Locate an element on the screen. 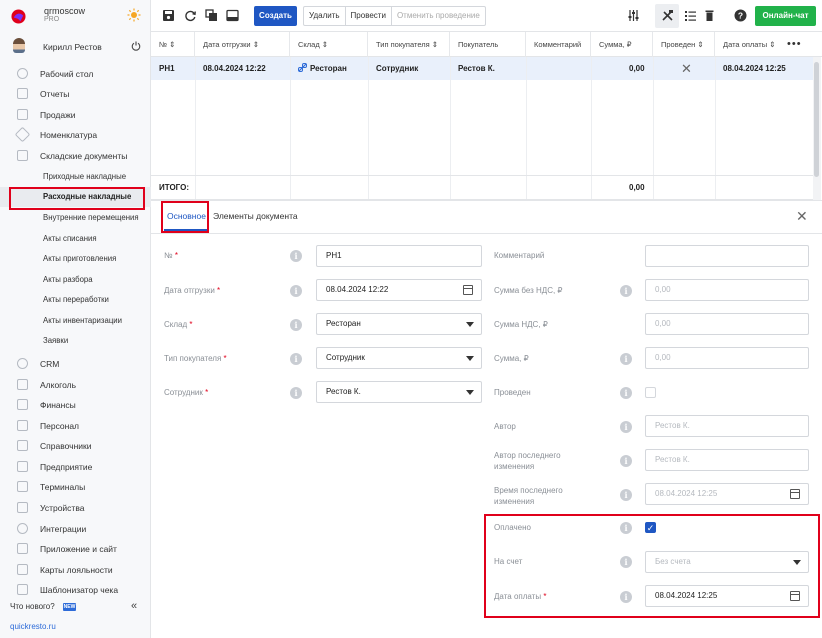 Image resolution: width=822 pixels, height=638 pixels. copy-icon is located at coordinates (211, 15).